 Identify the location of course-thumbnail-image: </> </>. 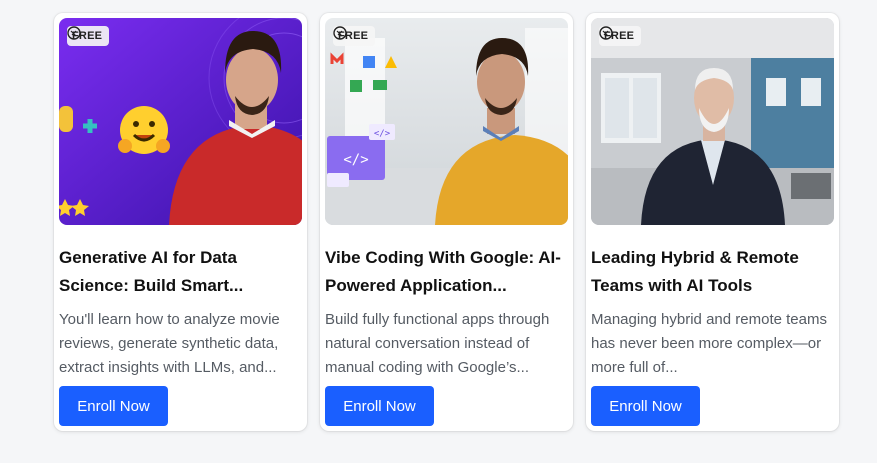
(446, 121).